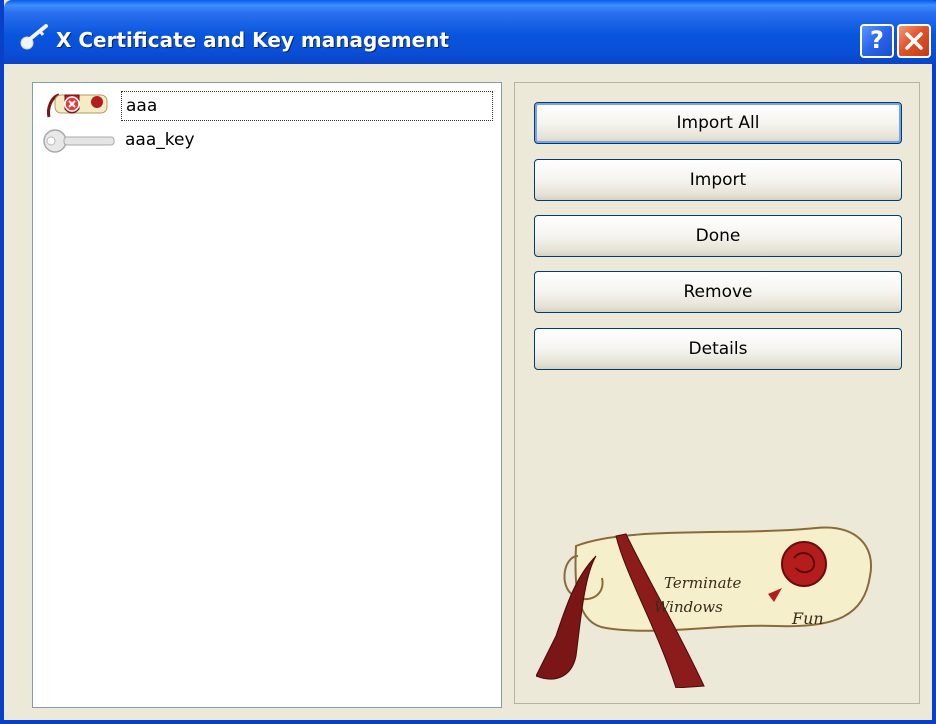 The width and height of the screenshot is (936, 724). Describe the element at coordinates (718, 349) in the screenshot. I see `details-button: Details` at that location.